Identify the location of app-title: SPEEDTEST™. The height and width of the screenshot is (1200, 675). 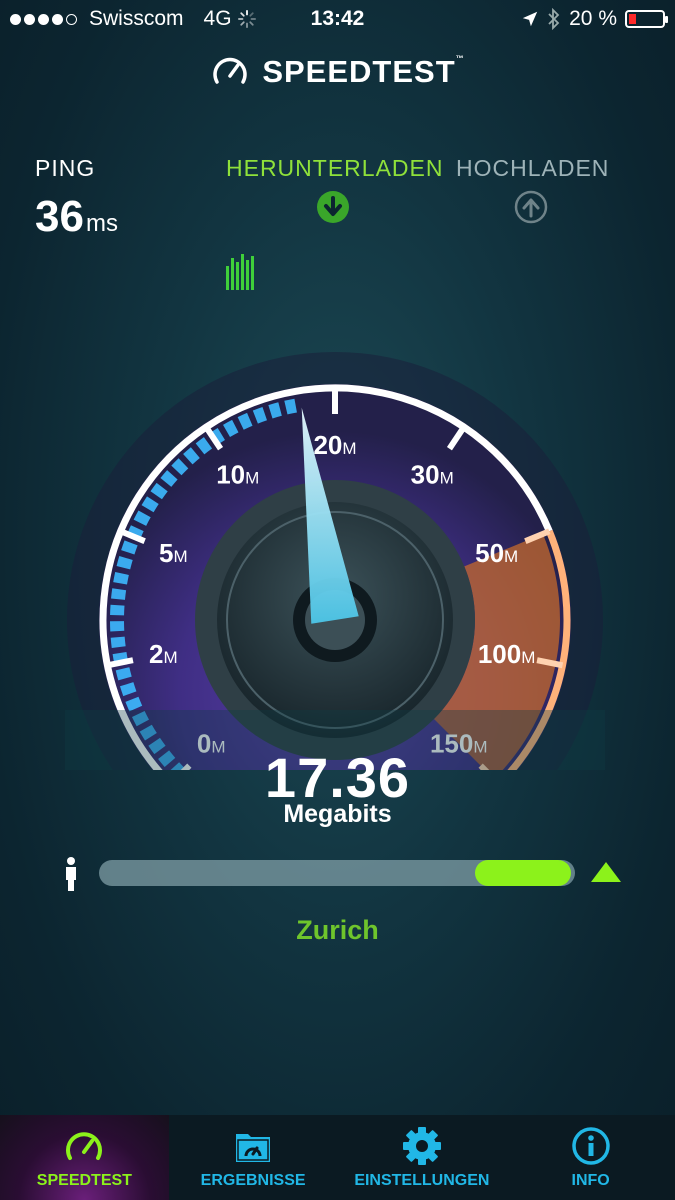
(363, 71).